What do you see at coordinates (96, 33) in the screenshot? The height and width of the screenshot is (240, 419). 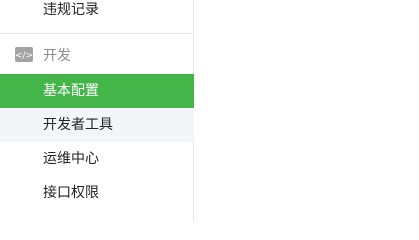 I see `section-divider` at bounding box center [96, 33].